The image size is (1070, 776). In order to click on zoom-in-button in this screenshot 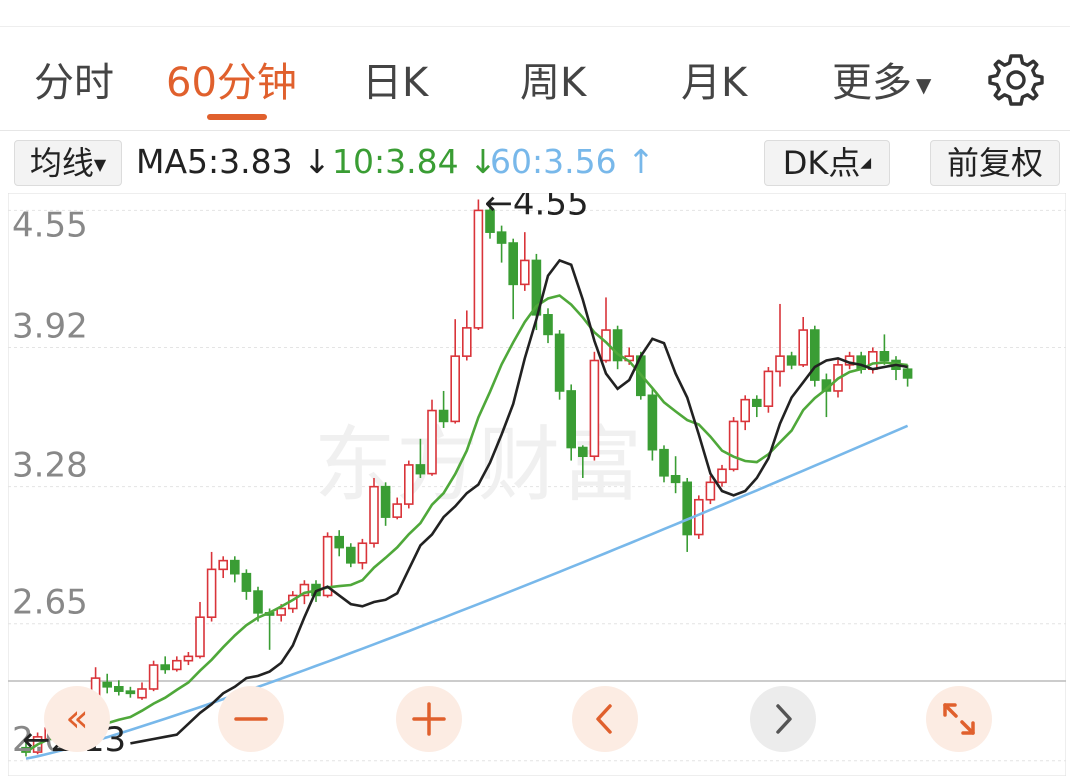, I will do `click(429, 719)`.